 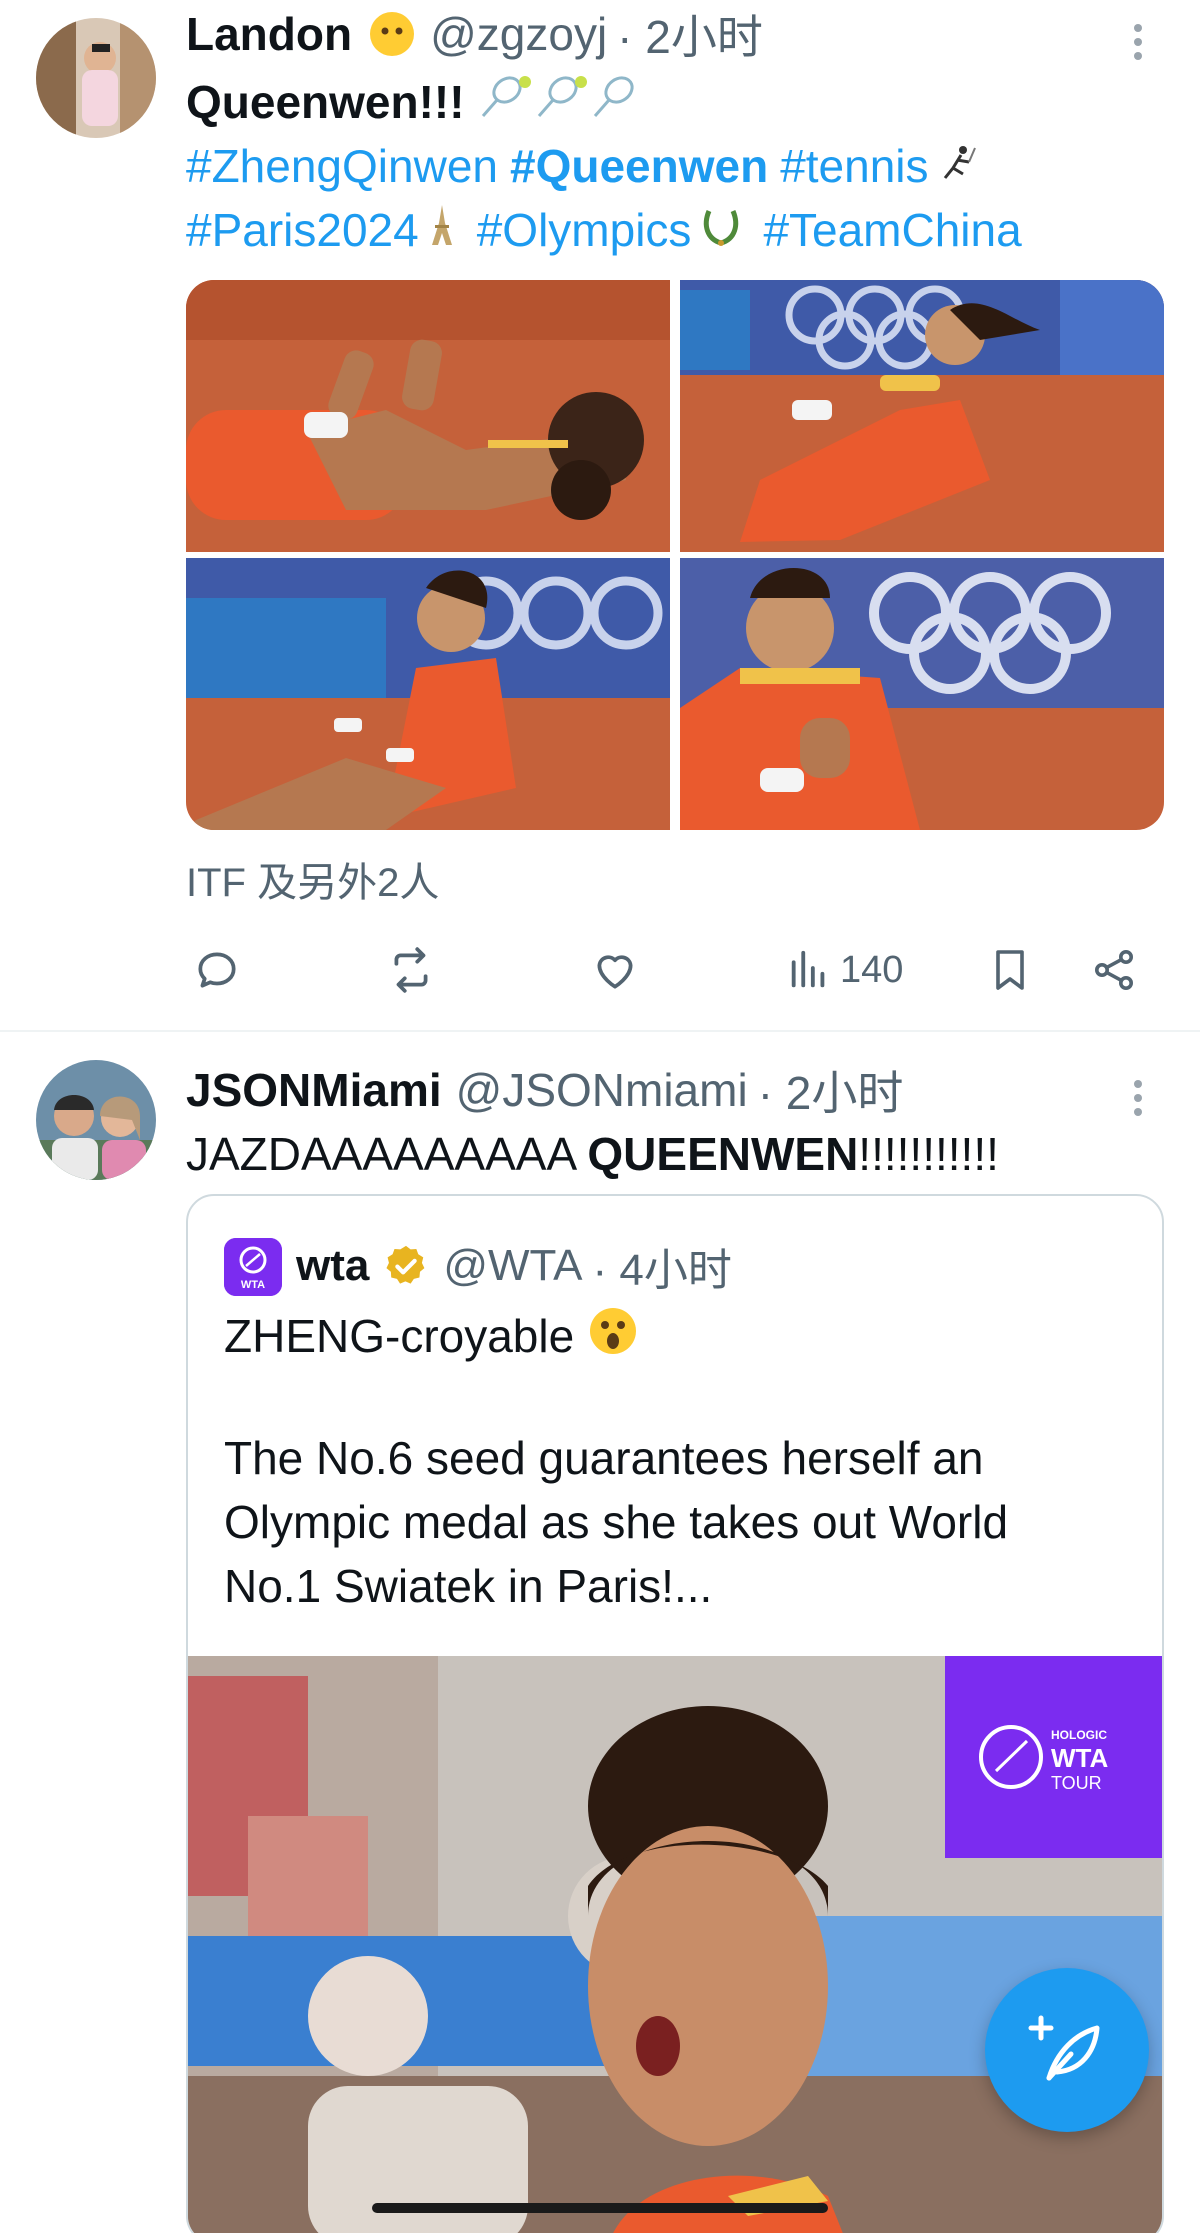 I want to click on astonished-face-icon, so click(x=613, y=1336).